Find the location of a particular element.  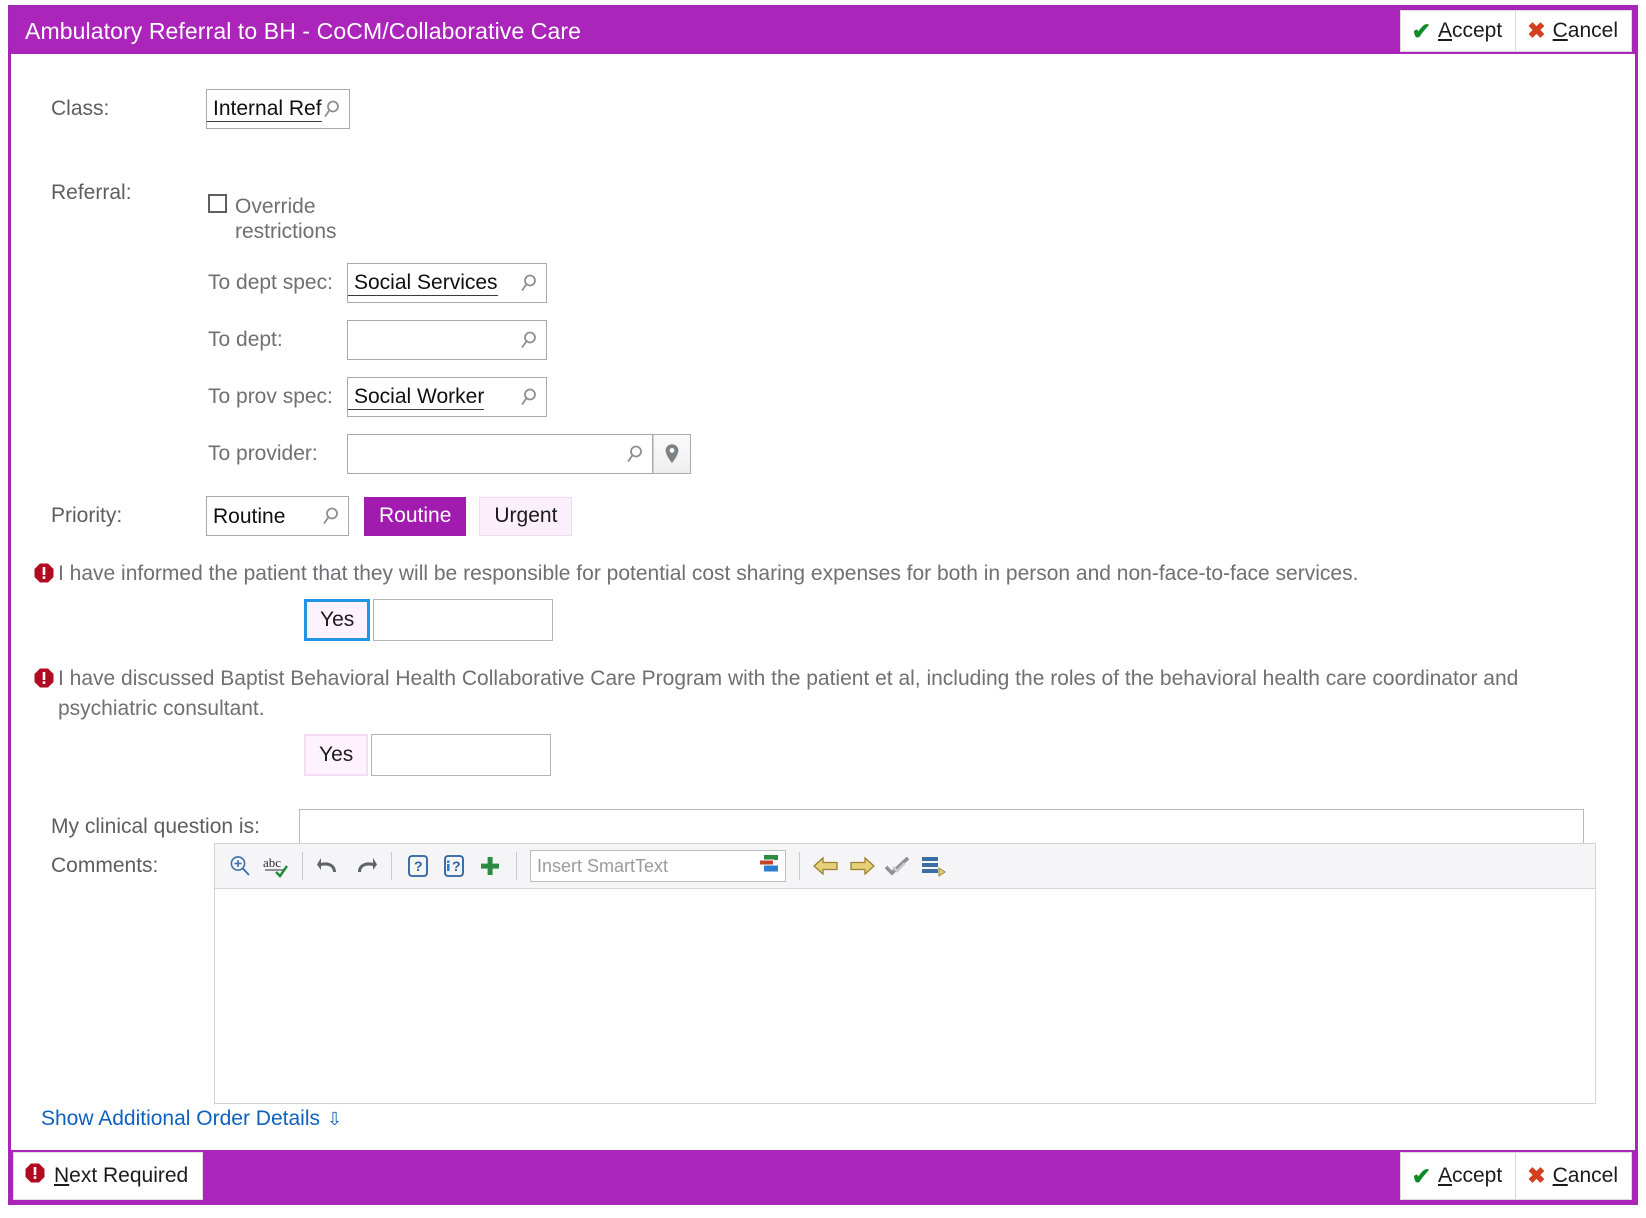

priority-value: Routine is located at coordinates (249, 516).